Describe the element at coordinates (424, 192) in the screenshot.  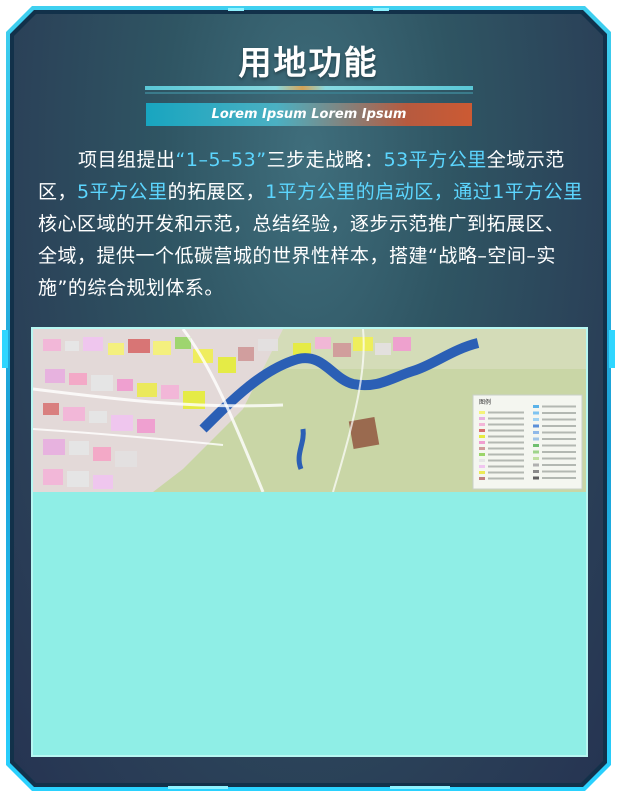
I see `highlighted-text: 1平方公里的启动区，通过1平方公里` at that location.